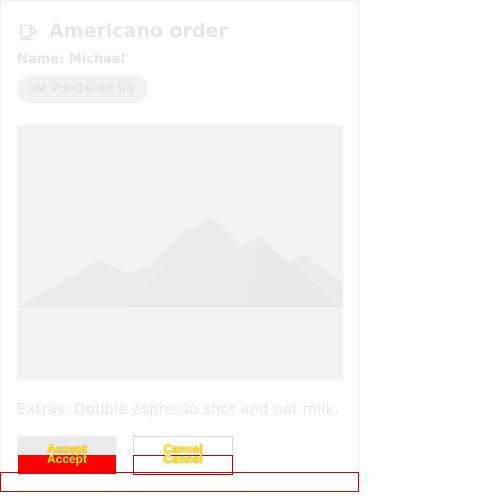 Image resolution: width=500 pixels, height=500 pixels. I want to click on status-badge: IN PROGRESS, so click(83, 89).